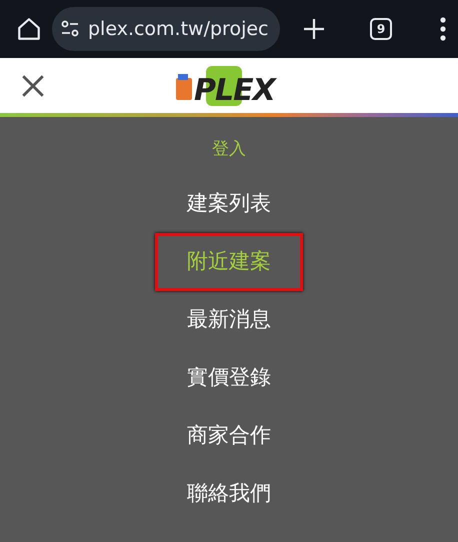  I want to click on menu-item: 實價登錄, so click(229, 378).